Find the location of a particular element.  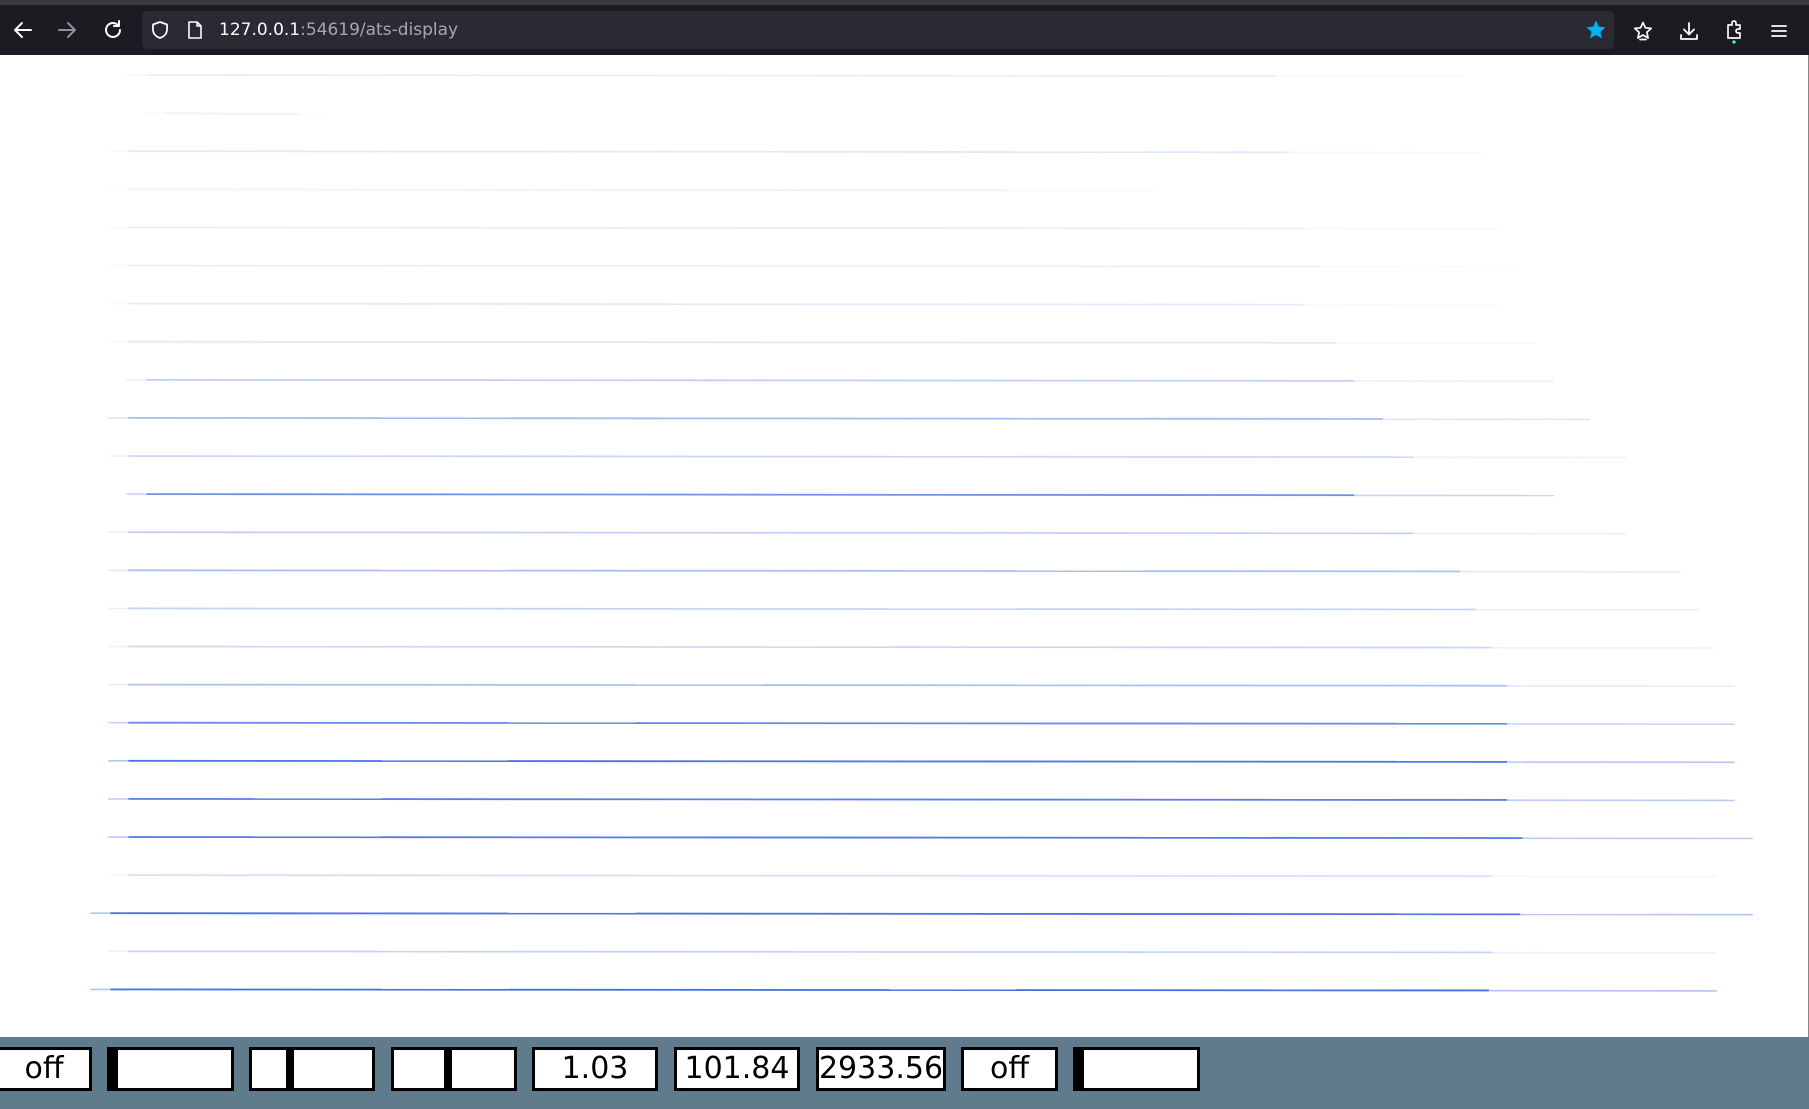

slider-4-handle is located at coordinates (1080, 1069).